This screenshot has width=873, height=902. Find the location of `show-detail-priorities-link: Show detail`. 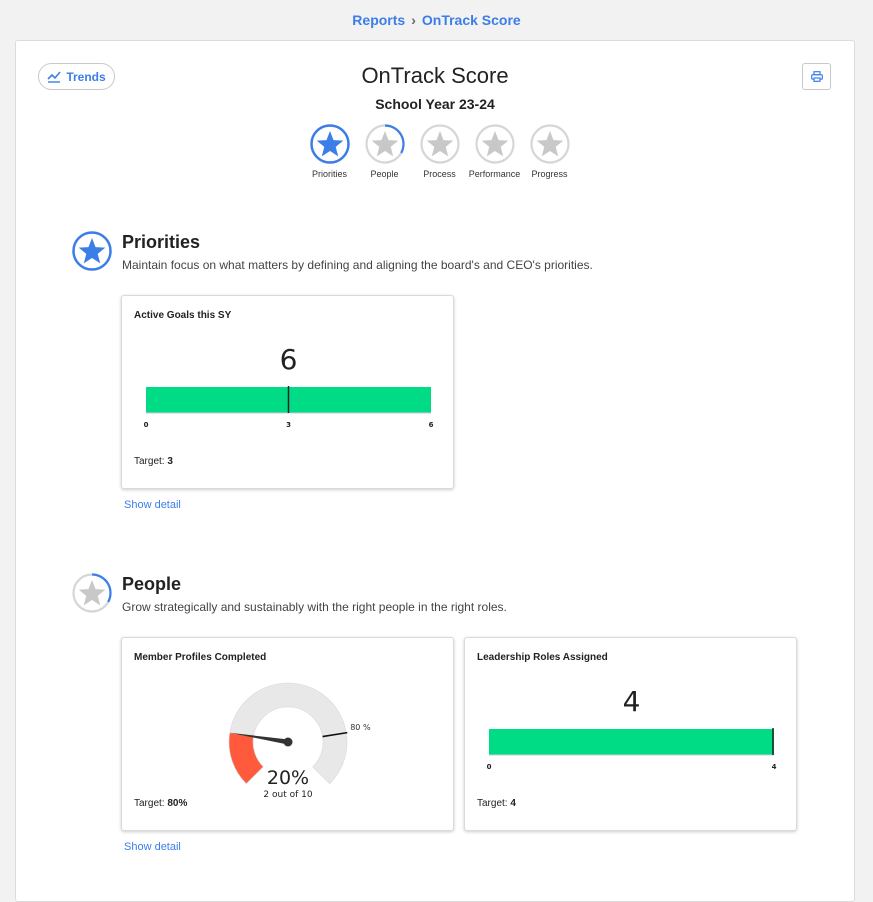

show-detail-priorities-link: Show detail is located at coordinates (152, 505).